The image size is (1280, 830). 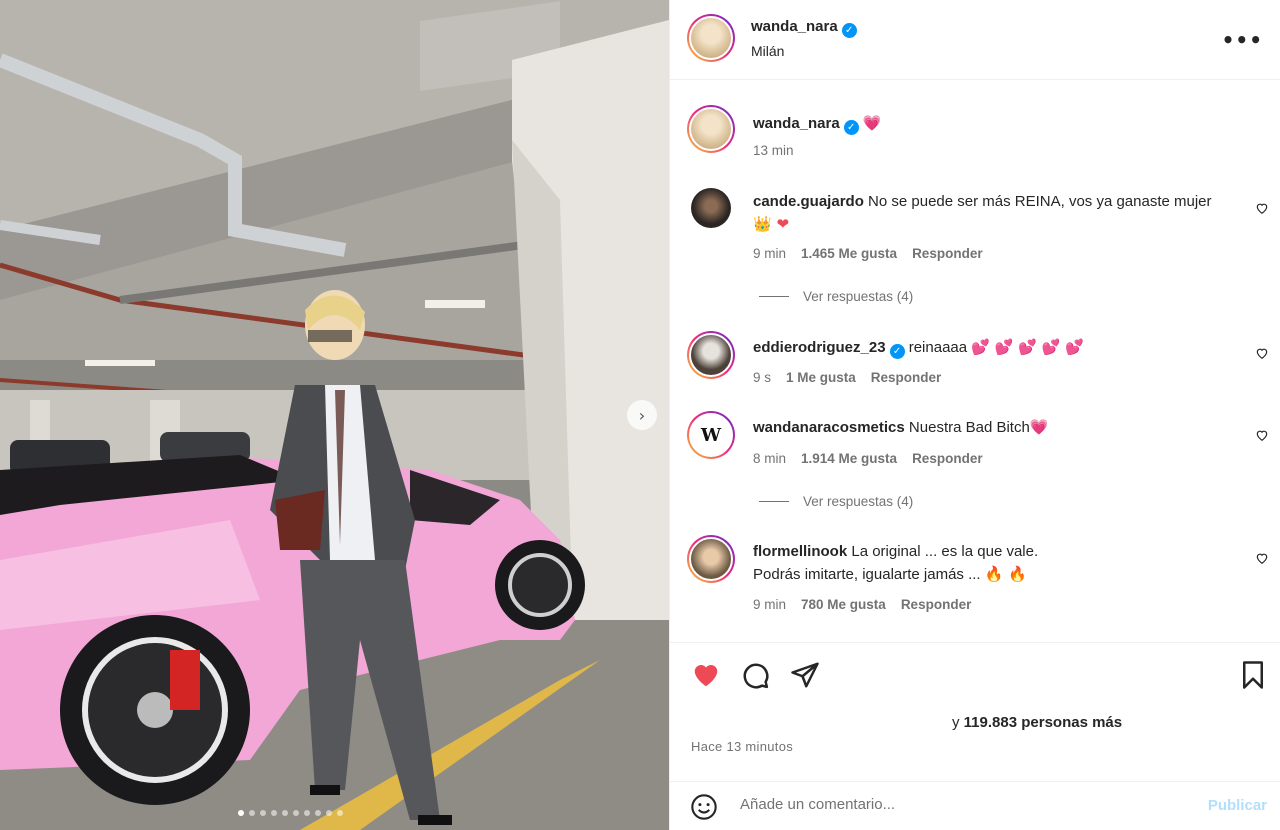 What do you see at coordinates (762, 377) in the screenshot?
I see `comment-time: 9 s` at bounding box center [762, 377].